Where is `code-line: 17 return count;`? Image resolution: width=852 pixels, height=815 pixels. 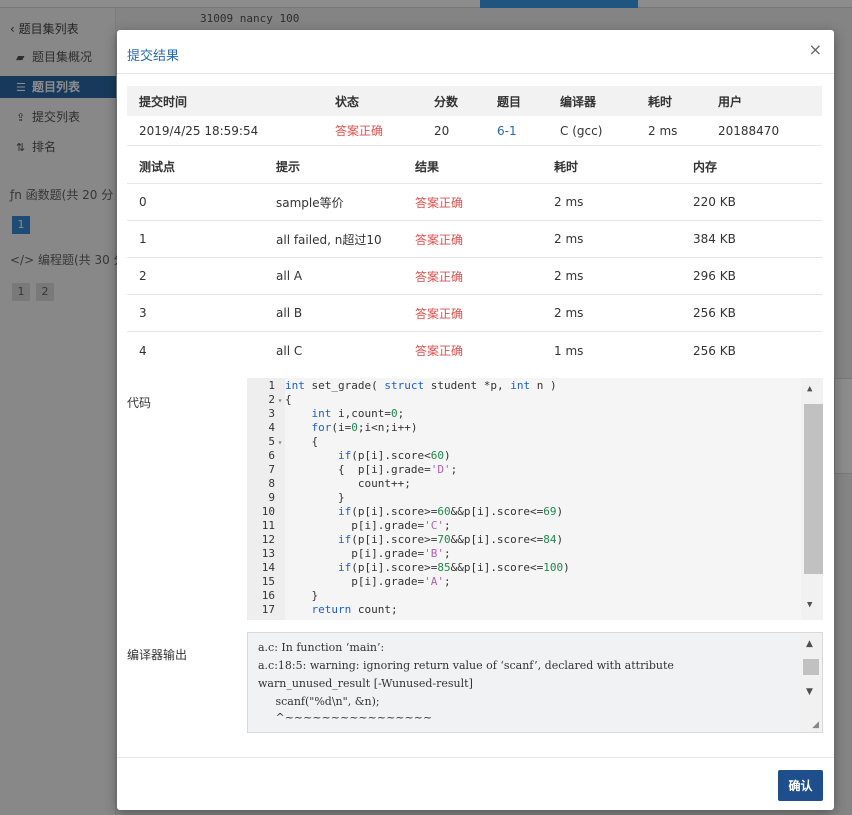 code-line: 17 return count; is located at coordinates (408, 610).